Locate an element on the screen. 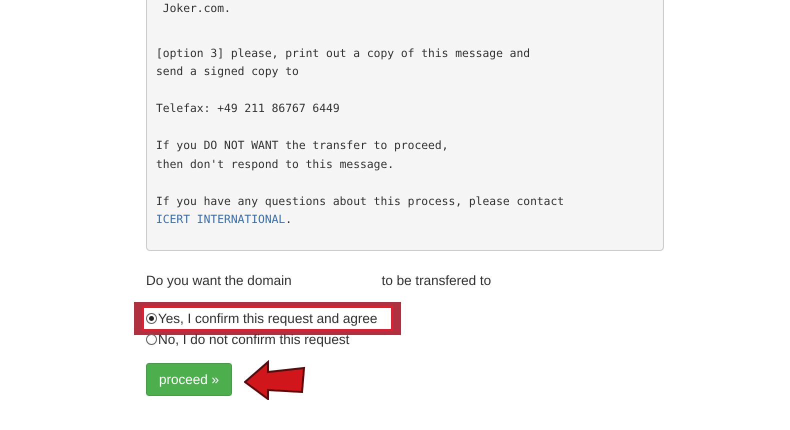 The width and height of the screenshot is (790, 430). message-line: Telefax: +49 211 86767 6449 is located at coordinates (248, 109).